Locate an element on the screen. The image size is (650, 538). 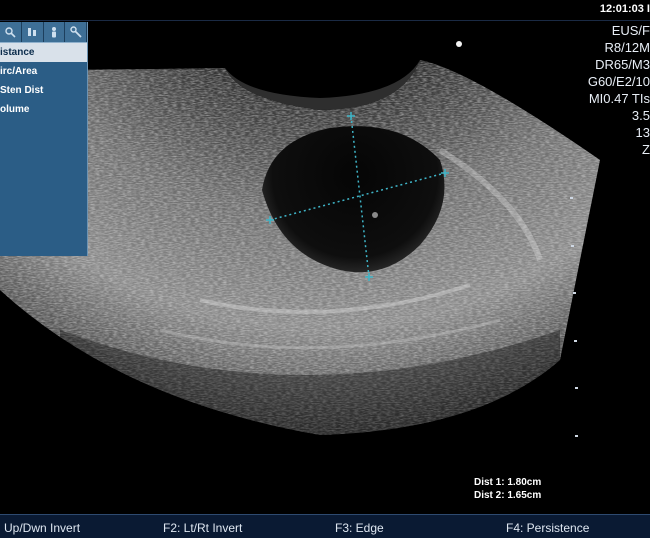
menu-list: istance irc/Area Sten Dist olume is located at coordinates (43, 81).